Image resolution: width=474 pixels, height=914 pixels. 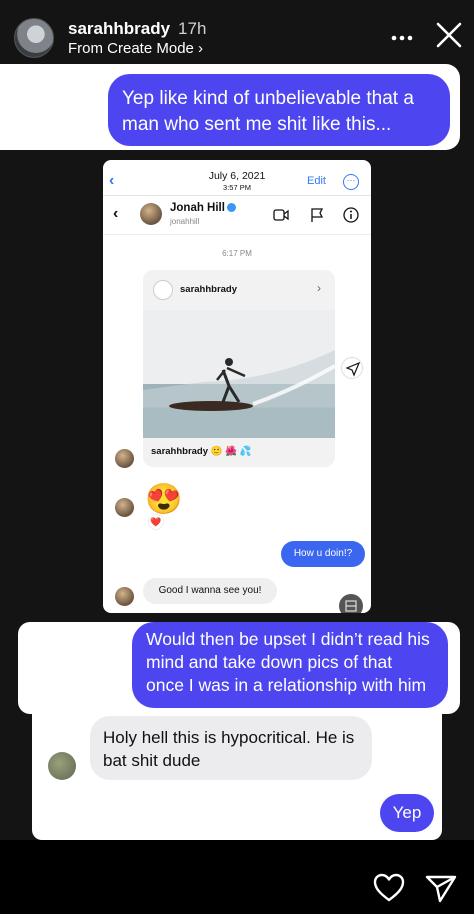 What do you see at coordinates (351, 603) in the screenshot?
I see `scan-icon` at bounding box center [351, 603].